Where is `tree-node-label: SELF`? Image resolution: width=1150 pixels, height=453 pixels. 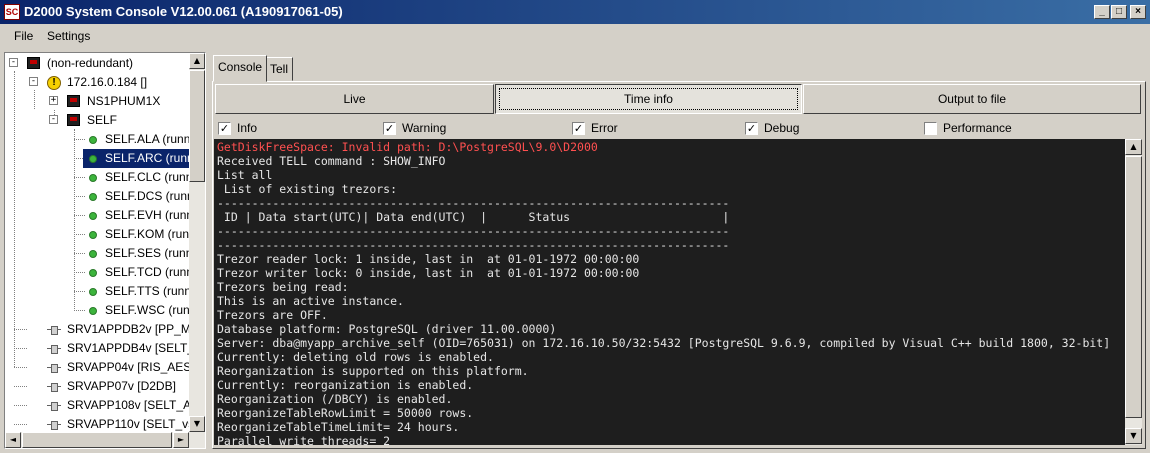
tree-node-label: SELF is located at coordinates (102, 120).